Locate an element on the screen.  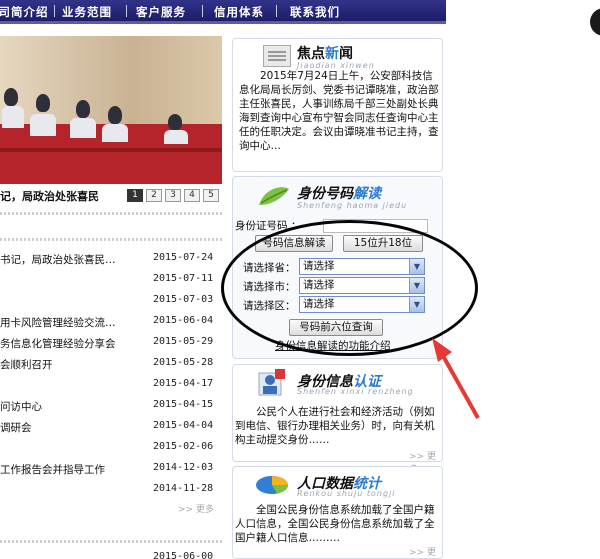
annotation-arrow-icon is located at coordinates (456, 378).